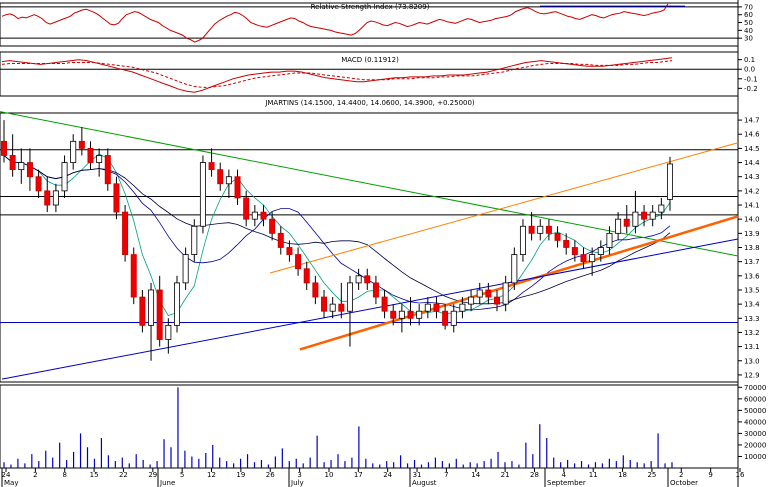  What do you see at coordinates (752, 135) in the screenshot?
I see `price-ytick-label: 14.6` at bounding box center [752, 135].